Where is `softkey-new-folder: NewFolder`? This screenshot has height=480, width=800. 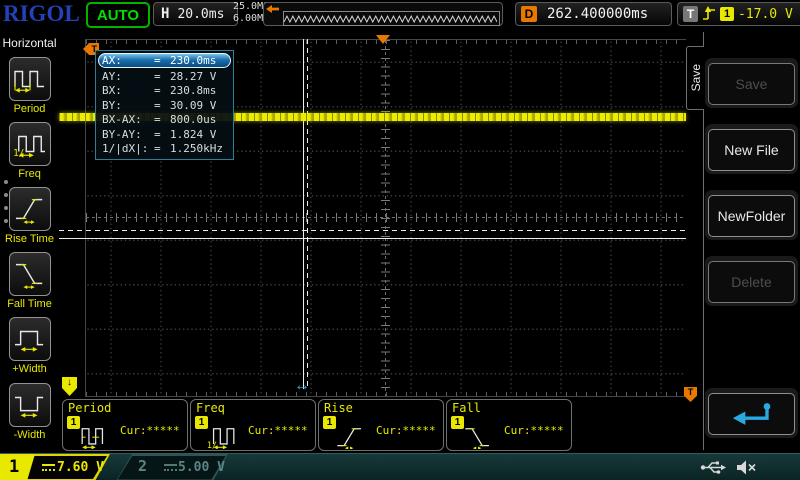
softkey-new-folder: NewFolder is located at coordinates (751, 215).